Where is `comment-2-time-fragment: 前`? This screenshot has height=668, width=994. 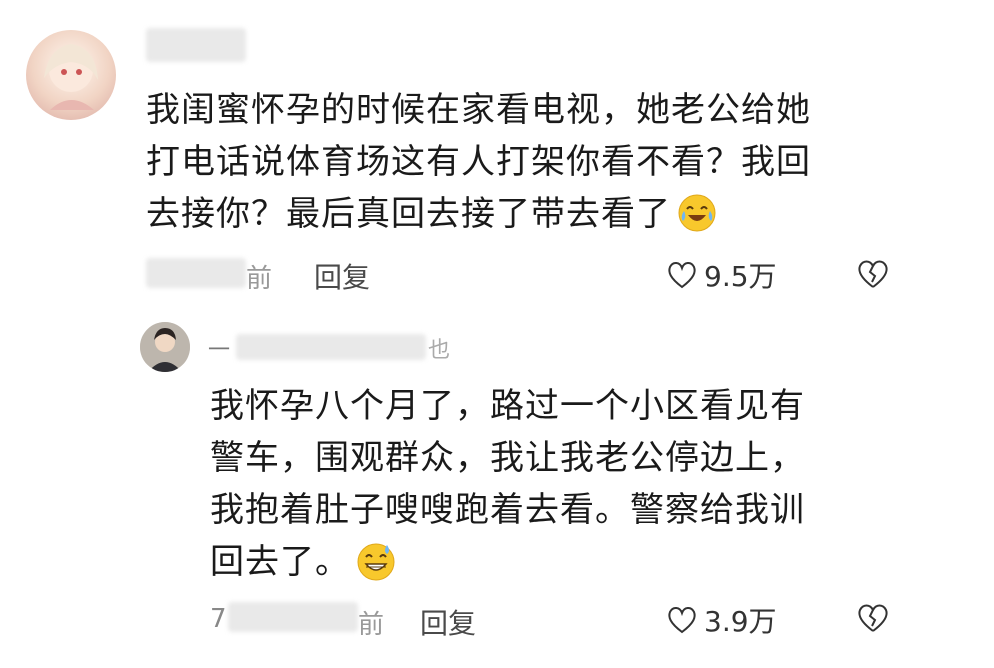
comment-2-time-fragment: 前 is located at coordinates (371, 625).